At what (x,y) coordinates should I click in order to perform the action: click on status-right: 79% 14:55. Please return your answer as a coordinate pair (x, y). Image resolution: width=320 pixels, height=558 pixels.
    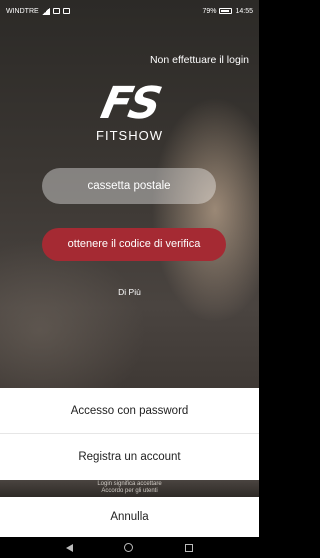
    Looking at the image, I should click on (227, 11).